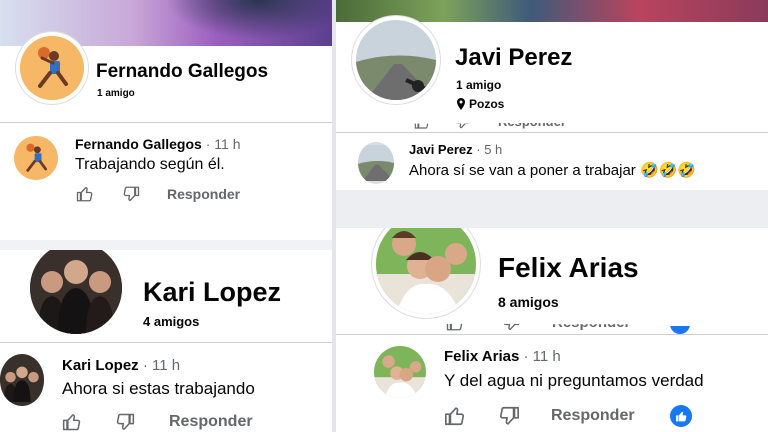 The height and width of the screenshot is (432, 768). I want to click on comment-author: Felix Arias, so click(481, 356).